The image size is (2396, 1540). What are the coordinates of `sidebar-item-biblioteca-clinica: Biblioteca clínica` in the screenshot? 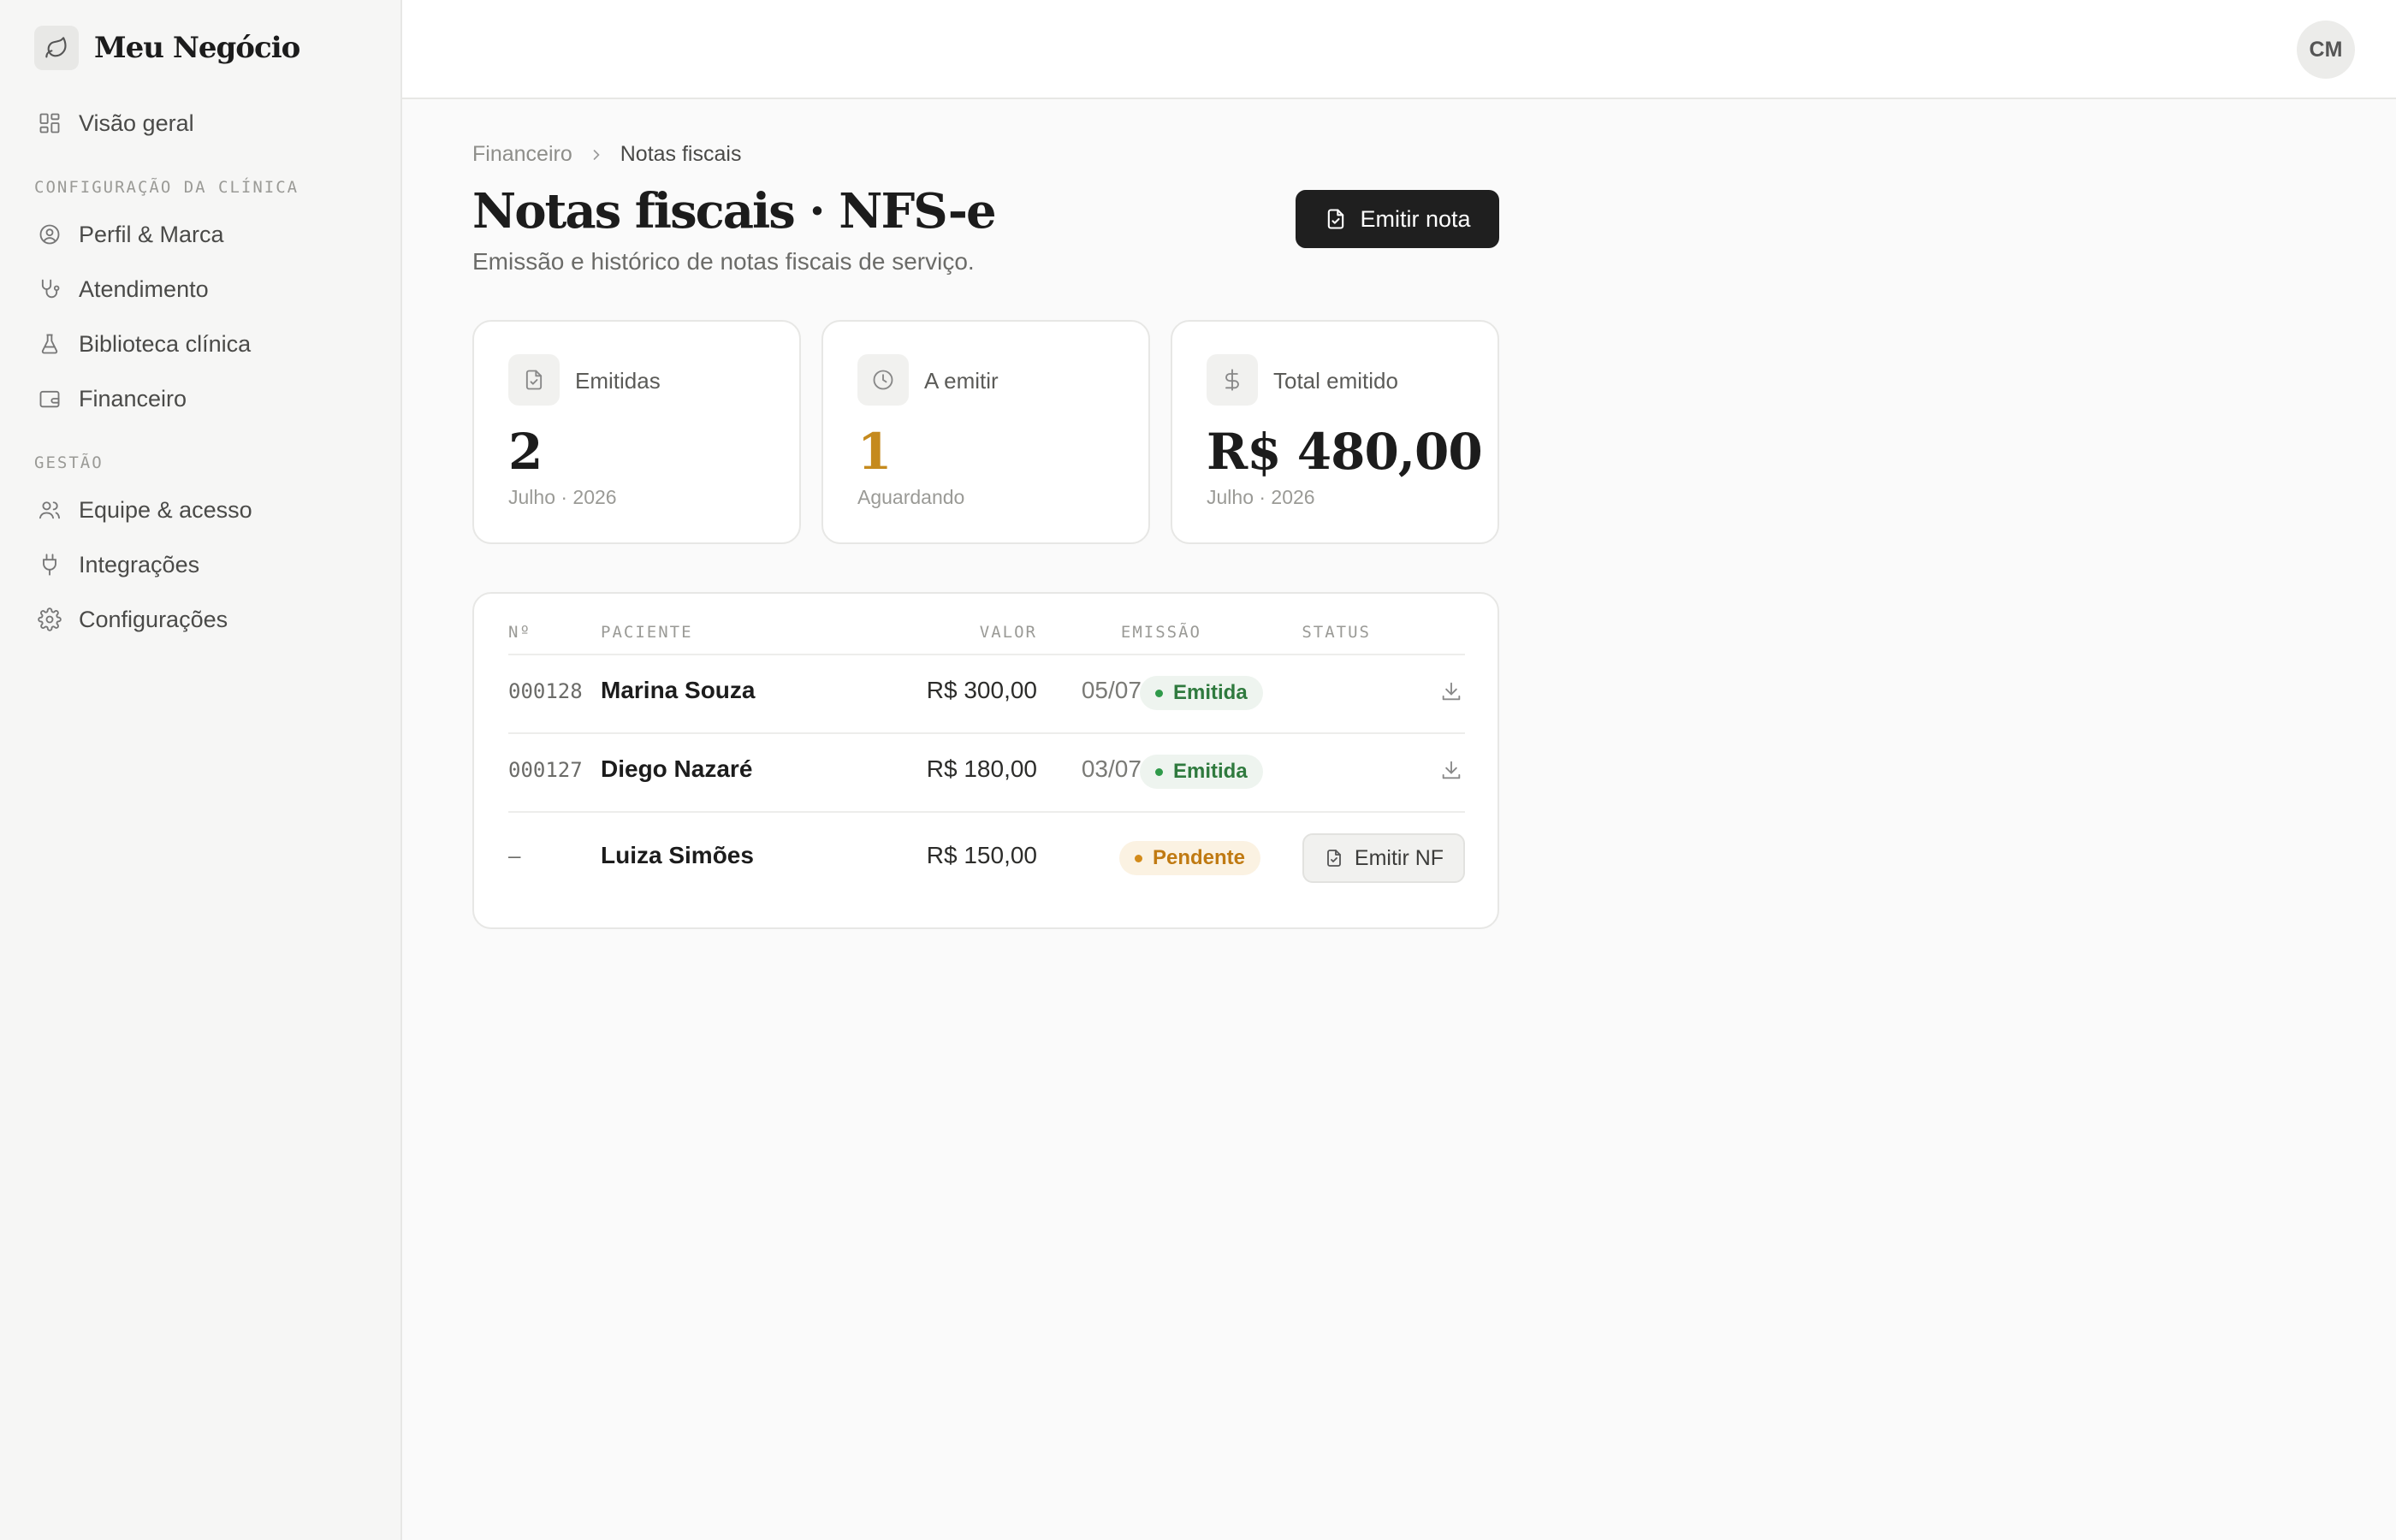 It's located at (142, 343).